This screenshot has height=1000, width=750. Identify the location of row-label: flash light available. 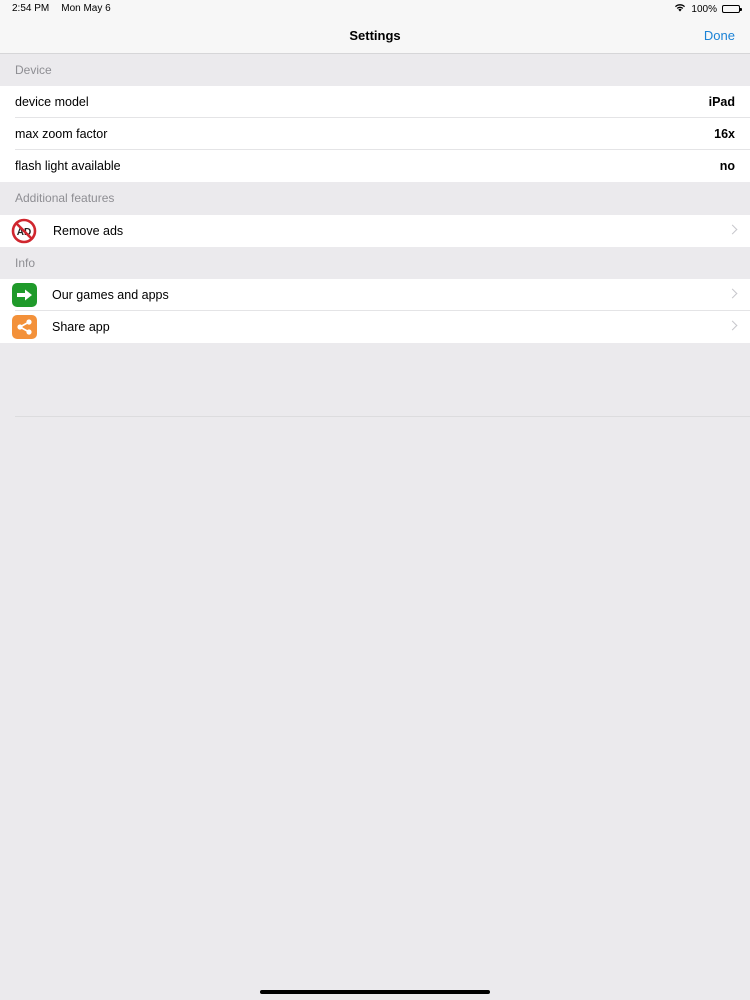
(68, 166).